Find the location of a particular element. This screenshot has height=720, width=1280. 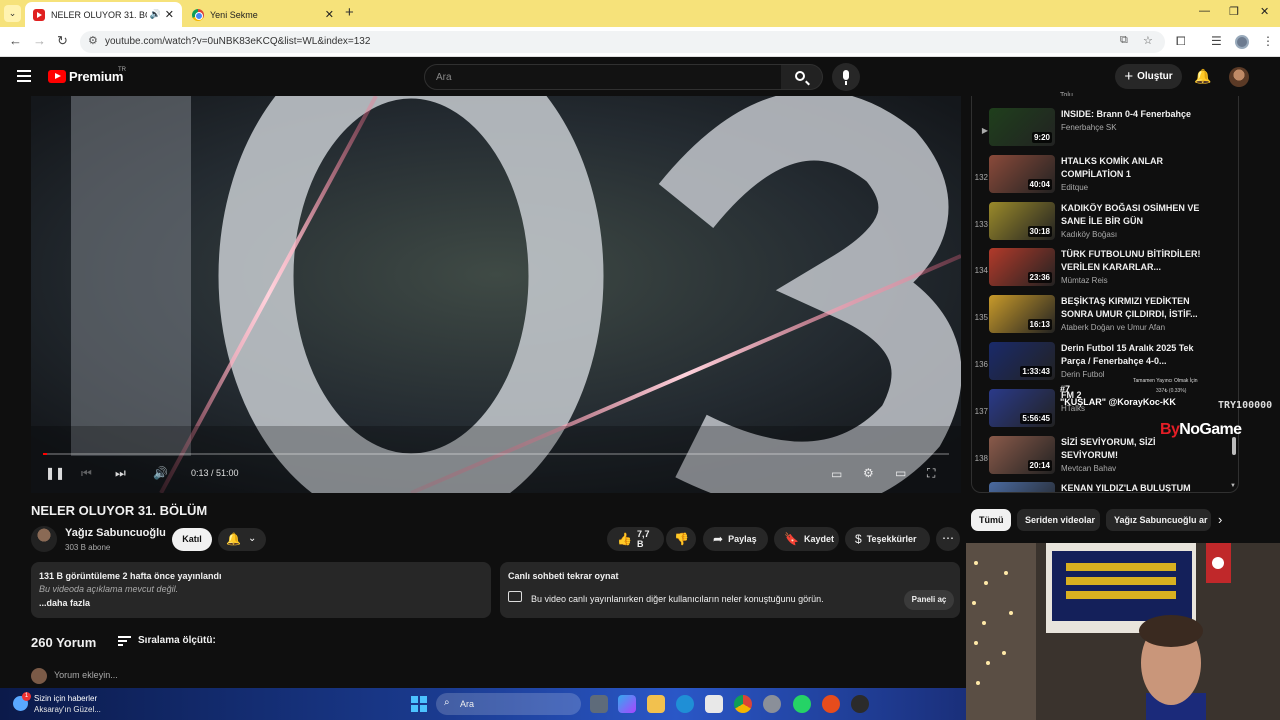

voice-search-icon is located at coordinates (846, 77).